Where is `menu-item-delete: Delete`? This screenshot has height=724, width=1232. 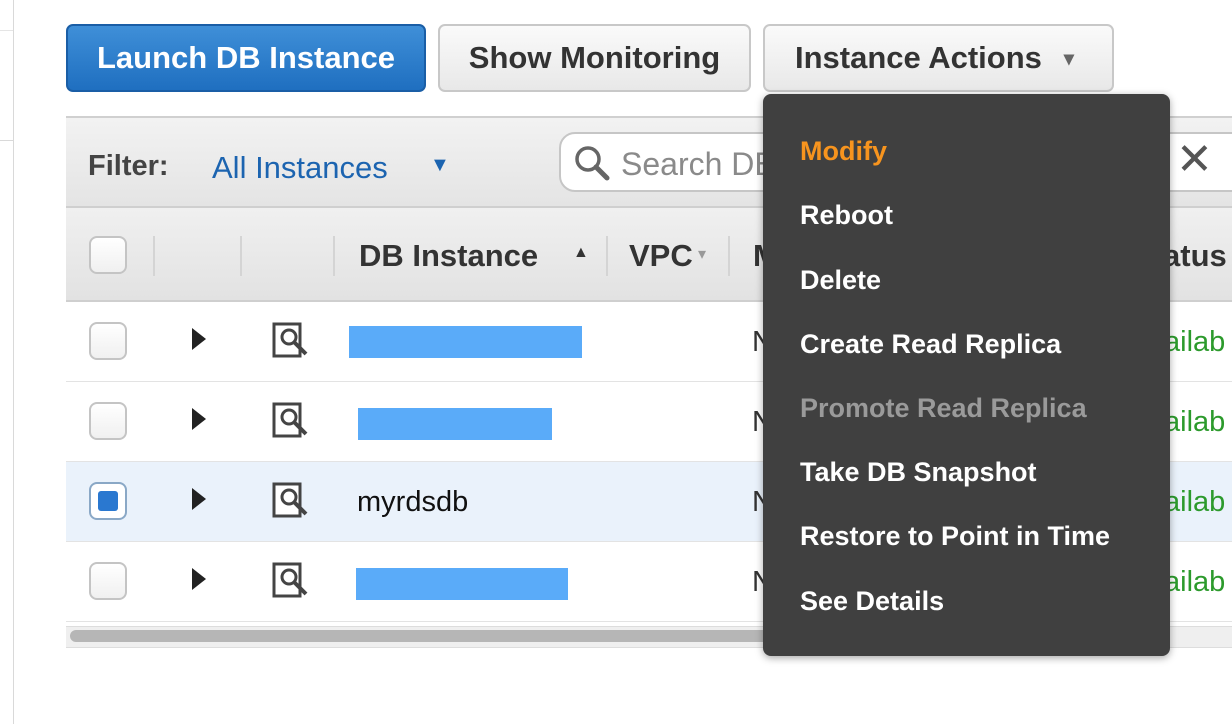
menu-item-delete: Delete is located at coordinates (840, 280).